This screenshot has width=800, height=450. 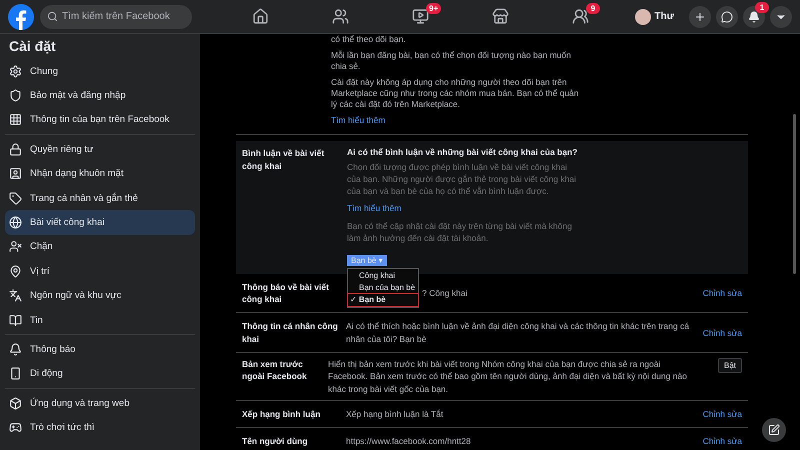 I want to click on dropdown-option: Công khai, so click(x=383, y=276).